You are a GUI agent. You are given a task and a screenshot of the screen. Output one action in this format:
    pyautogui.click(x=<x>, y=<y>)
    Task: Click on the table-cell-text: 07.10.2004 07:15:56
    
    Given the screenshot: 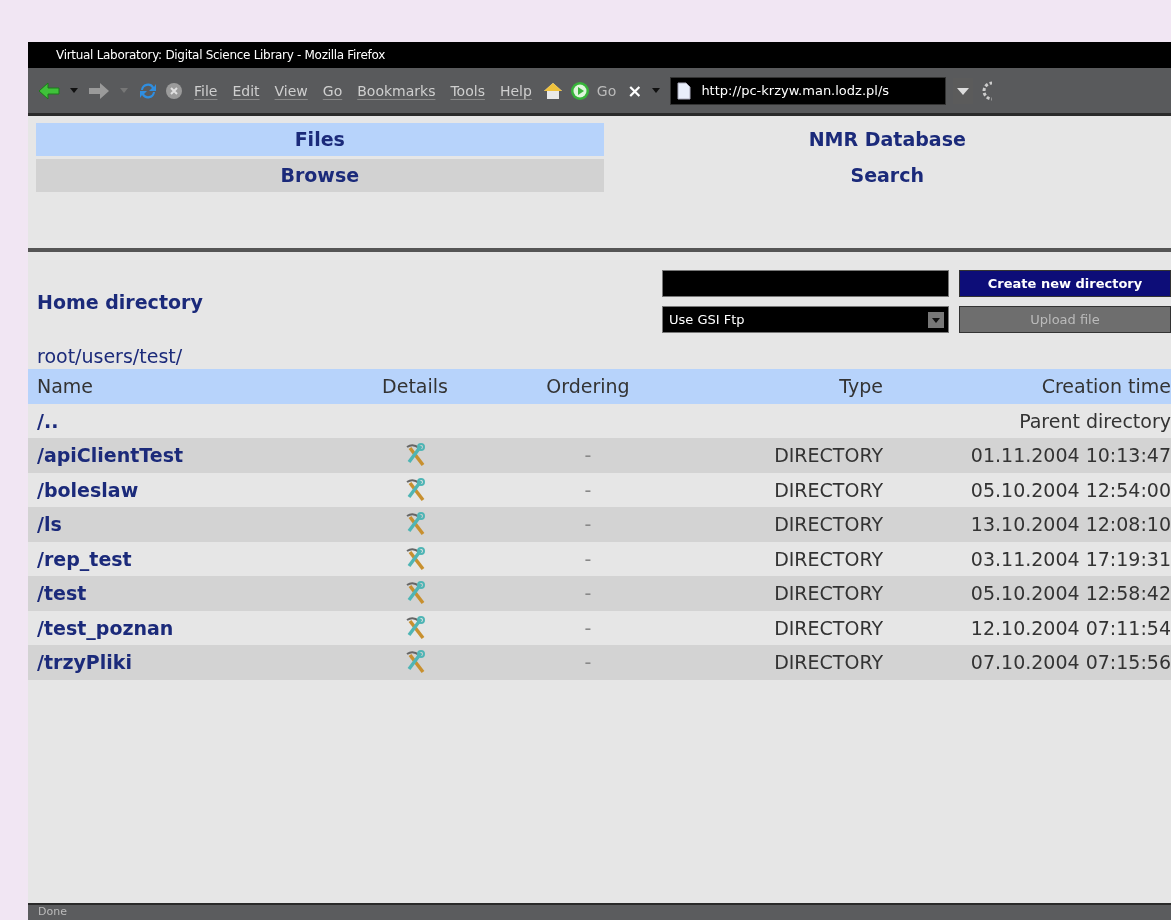 What is the action you would take?
    pyautogui.click(x=1070, y=662)
    